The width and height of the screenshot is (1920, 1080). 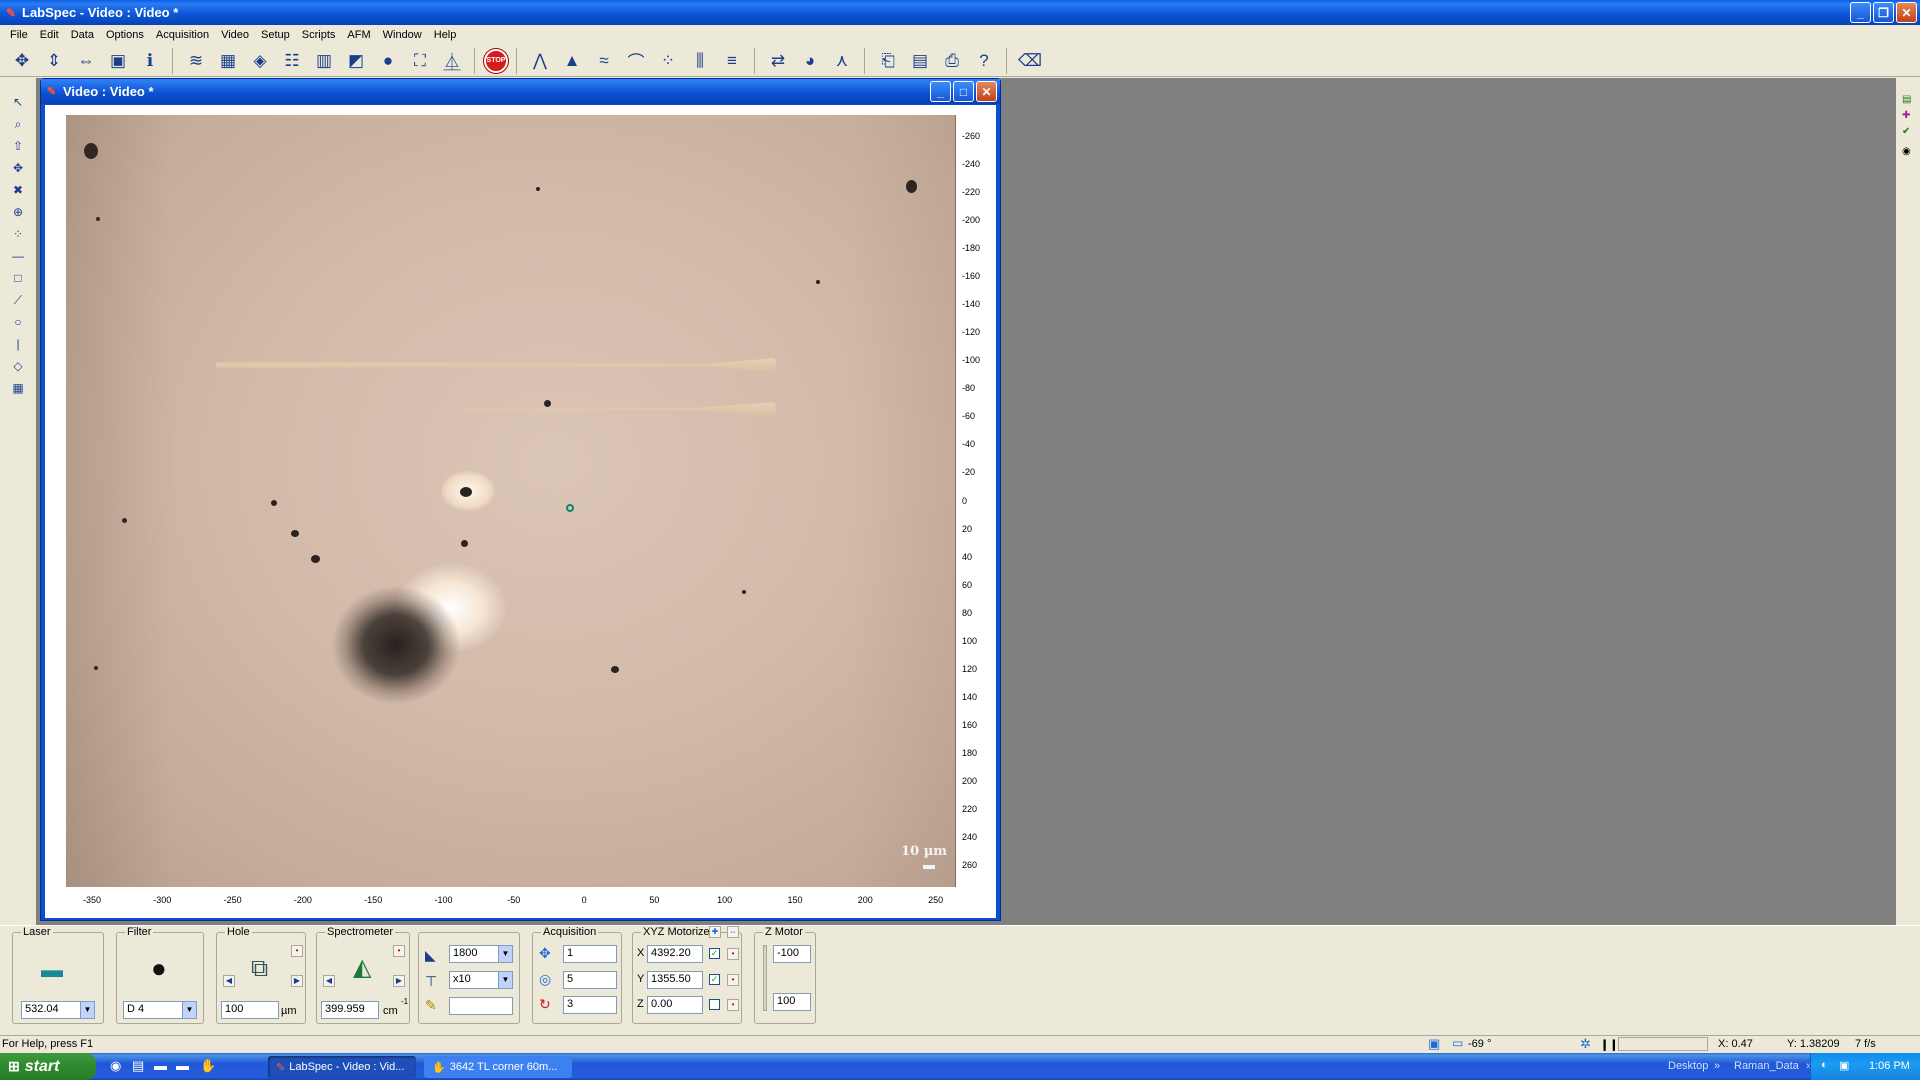 I want to click on scatter-icon: ⁘, so click(x=668, y=61).